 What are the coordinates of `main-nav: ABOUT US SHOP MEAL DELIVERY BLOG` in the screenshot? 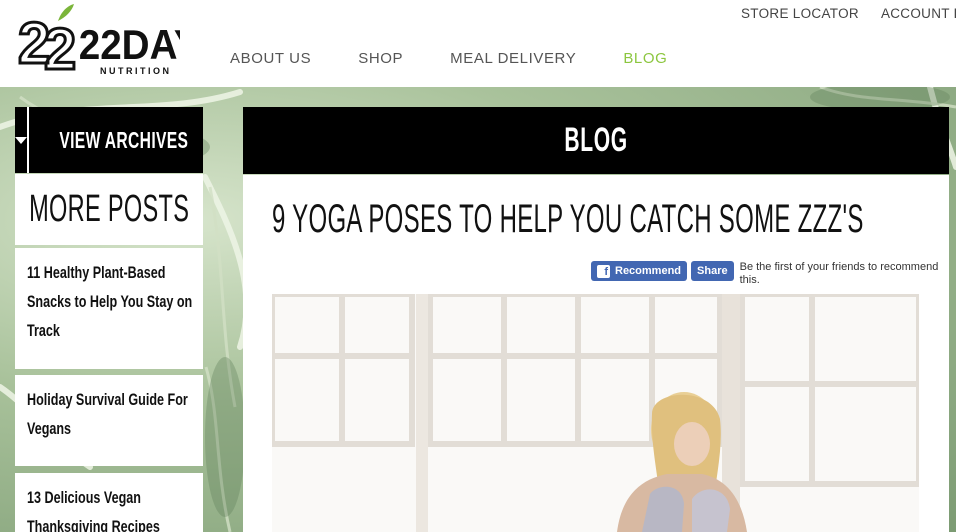 It's located at (472, 58).